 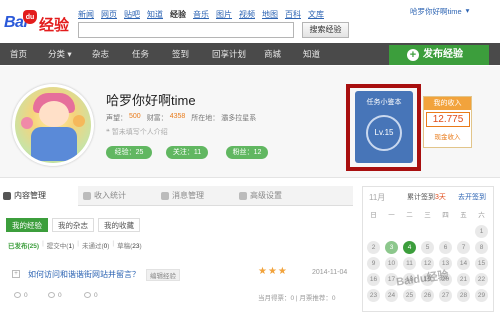 What do you see at coordinates (86, 15) in the screenshot?
I see `top-link: 新闻` at bounding box center [86, 15].